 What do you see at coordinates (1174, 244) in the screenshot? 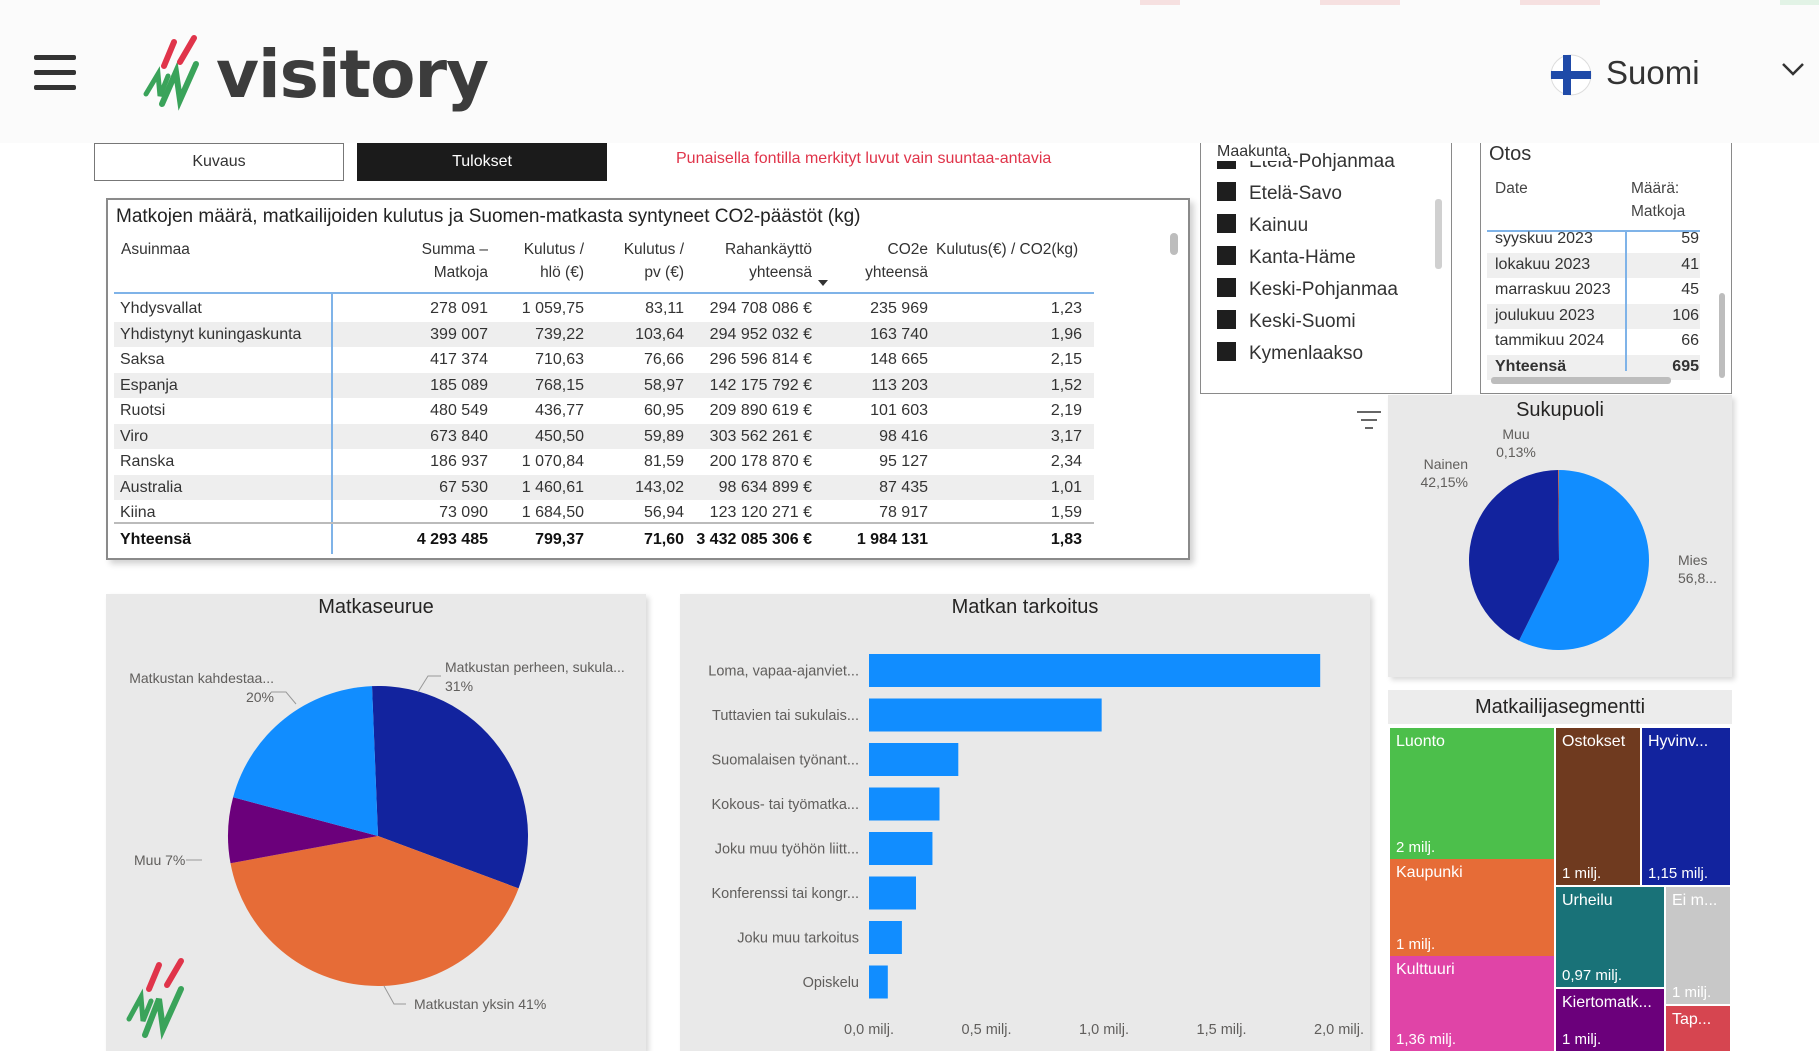
I see `table-scrollbar` at bounding box center [1174, 244].